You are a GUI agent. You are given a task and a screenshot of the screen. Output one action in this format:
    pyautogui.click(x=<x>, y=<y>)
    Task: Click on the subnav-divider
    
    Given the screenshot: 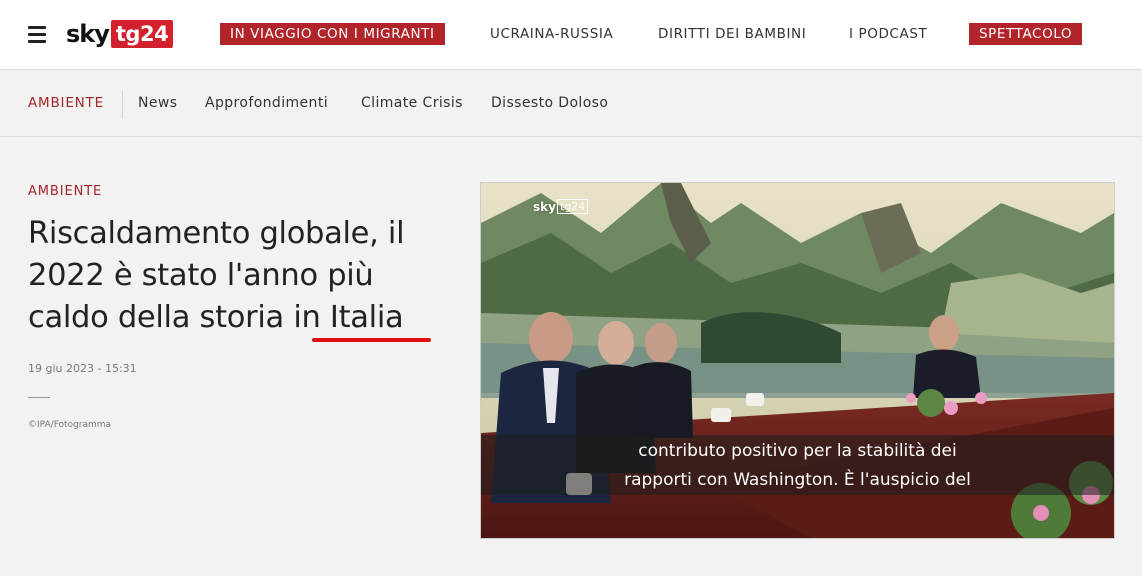 What is the action you would take?
    pyautogui.click(x=122, y=105)
    